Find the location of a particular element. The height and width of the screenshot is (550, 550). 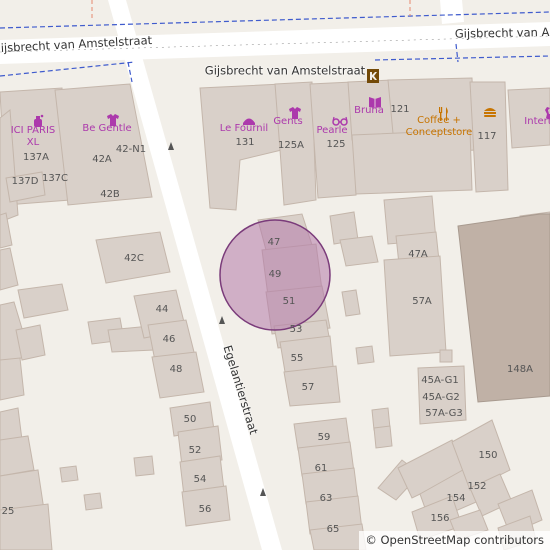

housenumber: 117 is located at coordinates (487, 136).